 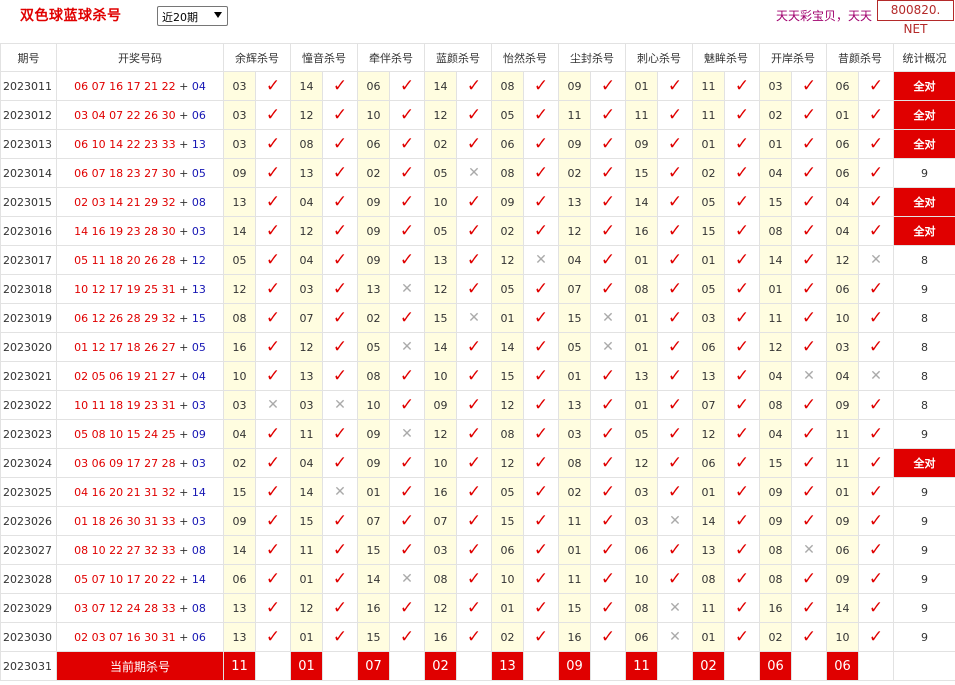 I want to click on promo-link: 天天彩宝贝，天天, so click(x=831, y=15).